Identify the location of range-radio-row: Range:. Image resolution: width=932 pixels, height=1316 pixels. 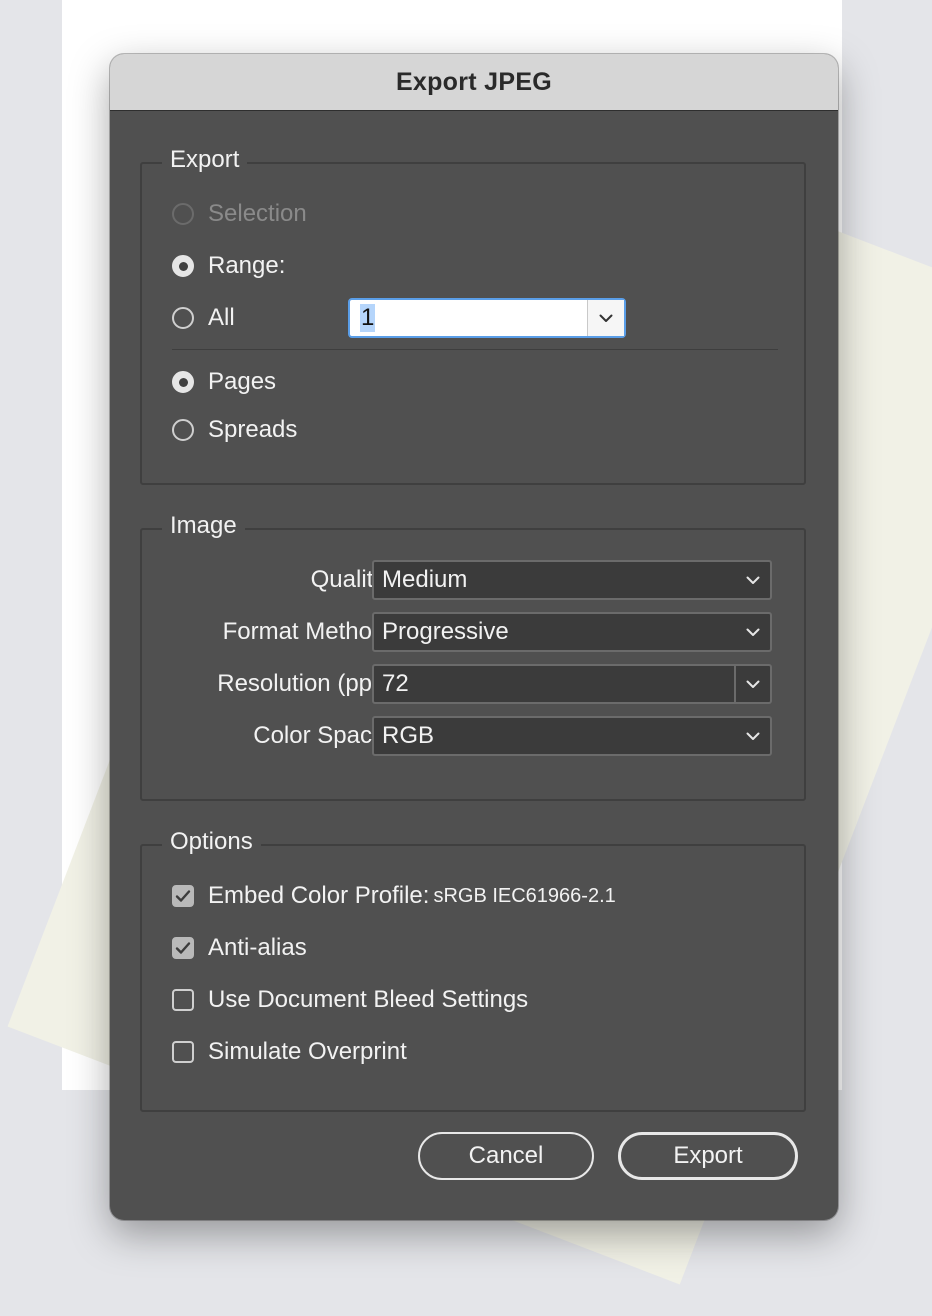
(228, 266).